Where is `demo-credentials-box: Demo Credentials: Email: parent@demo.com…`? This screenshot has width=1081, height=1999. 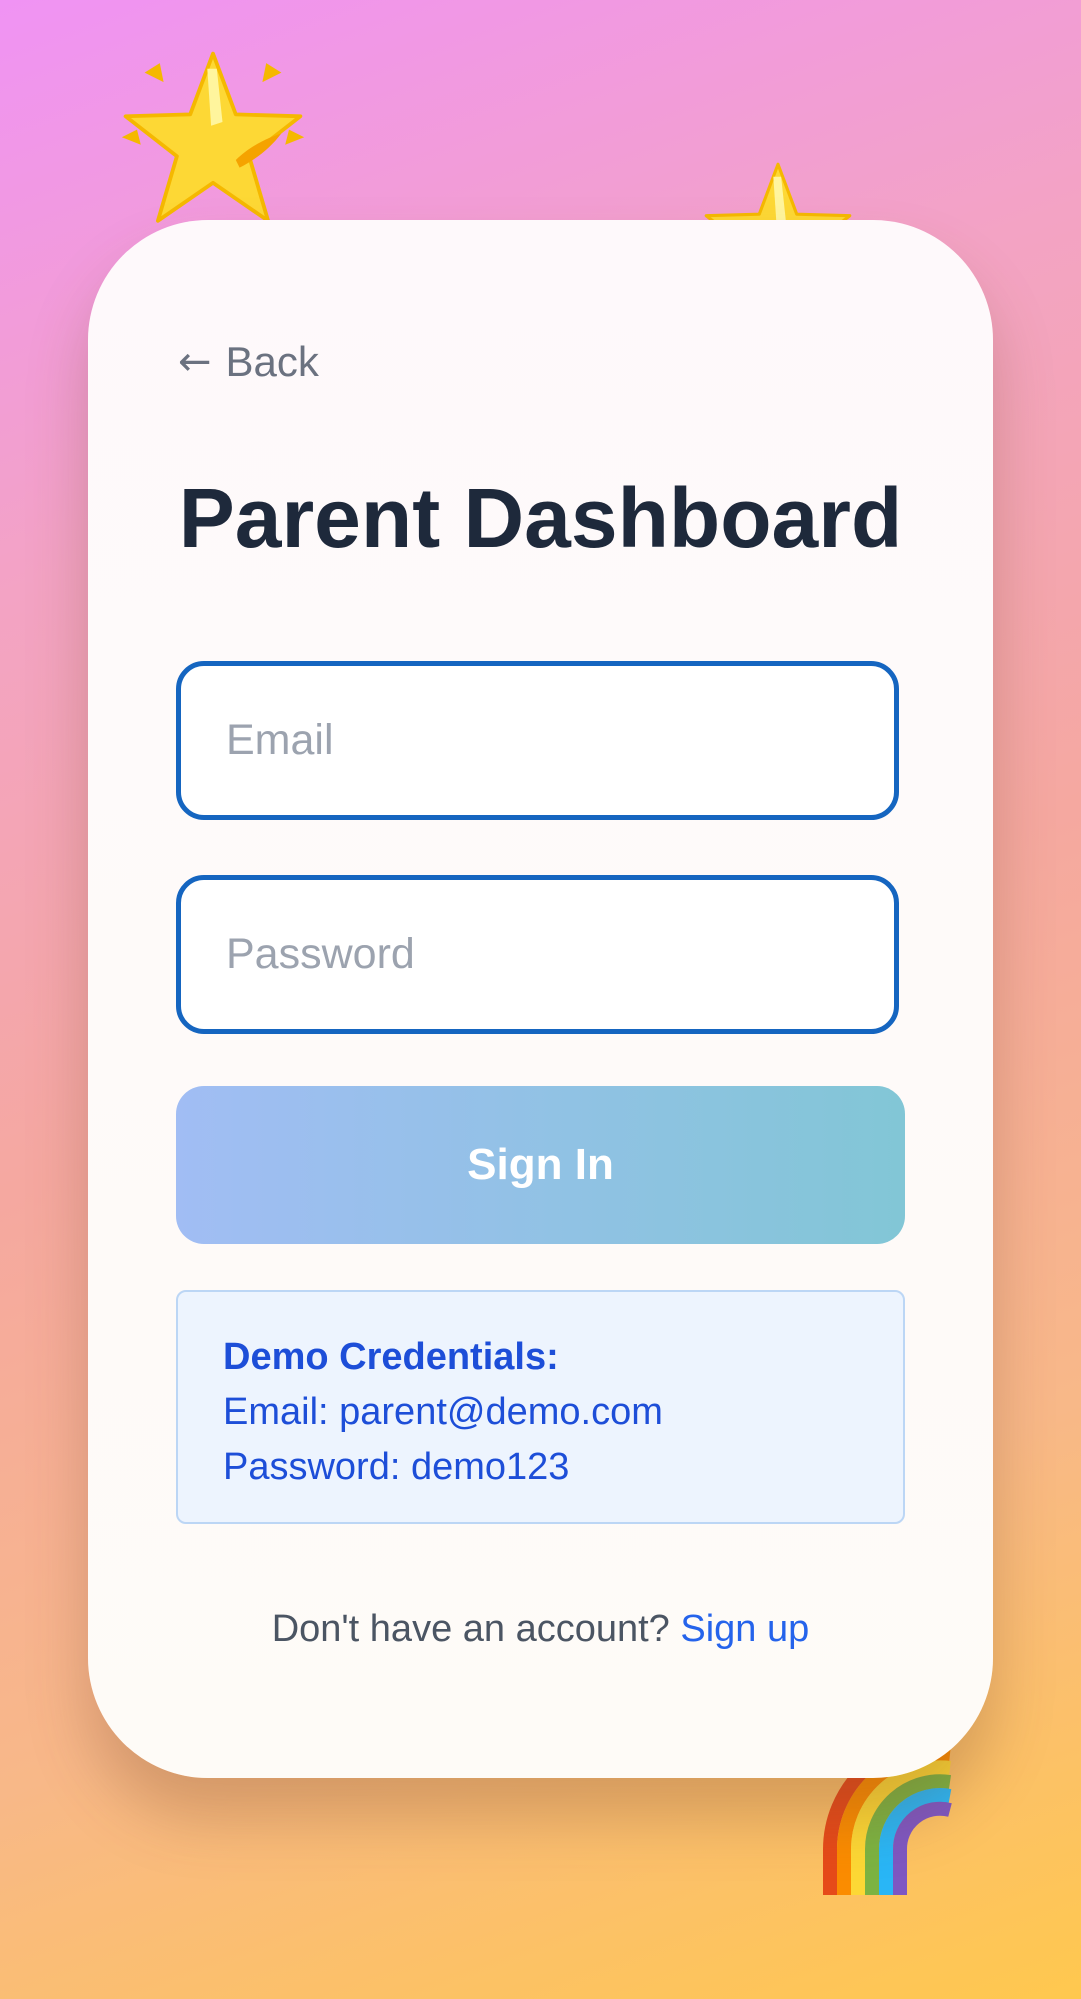 demo-credentials-box: Demo Credentials: Email: parent@demo.com… is located at coordinates (540, 1407).